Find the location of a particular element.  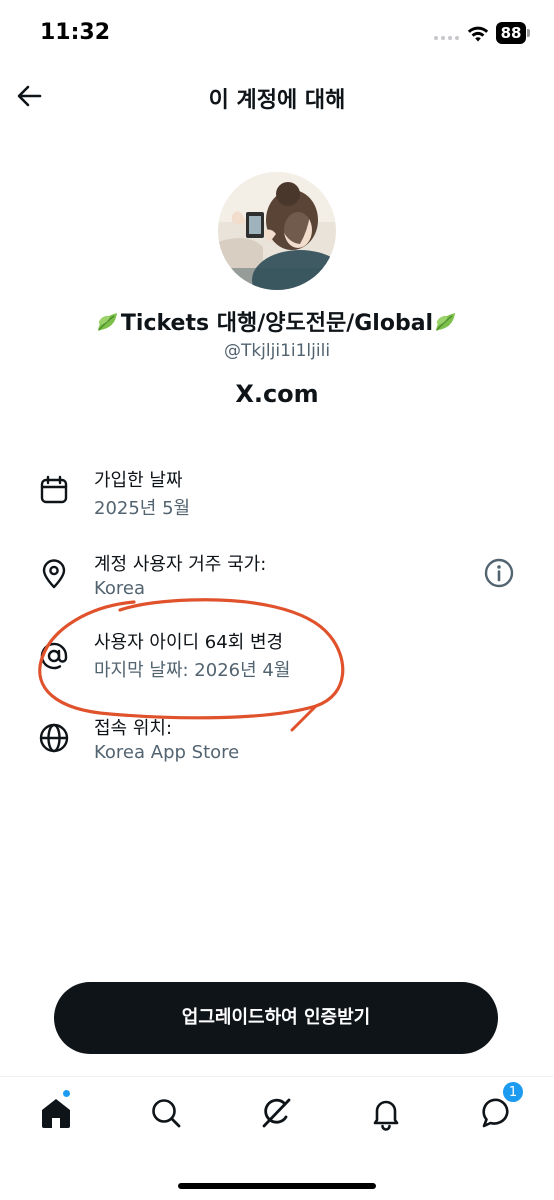

page-title: 이 계정에 대해 is located at coordinates (277, 100).